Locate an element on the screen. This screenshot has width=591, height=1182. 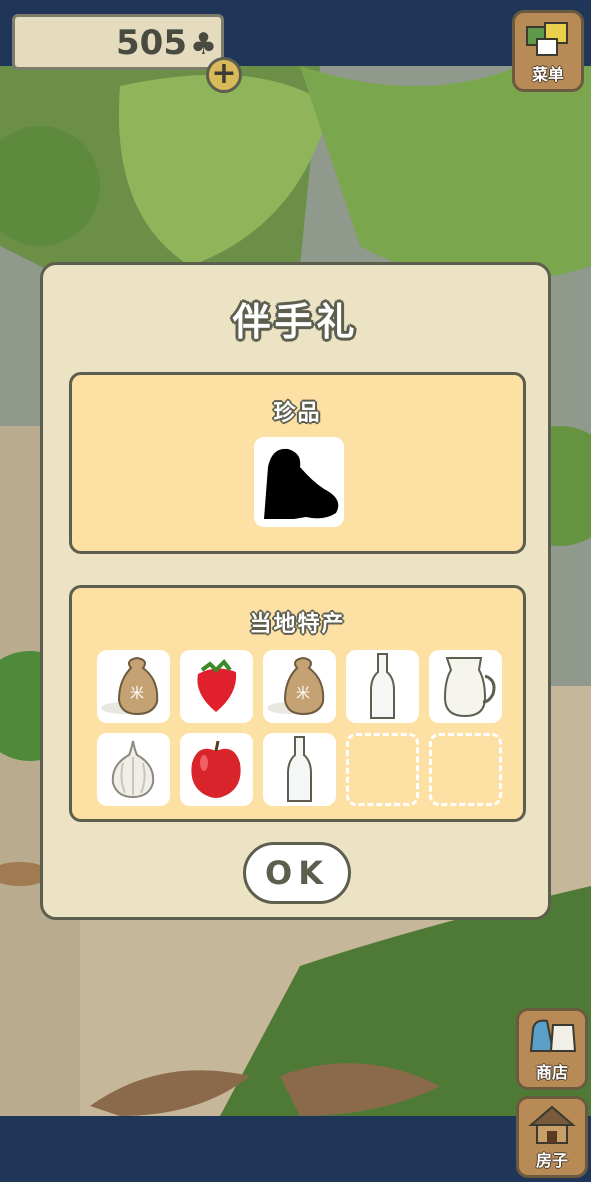
house-button: 房子 is located at coordinates (552, 1137).